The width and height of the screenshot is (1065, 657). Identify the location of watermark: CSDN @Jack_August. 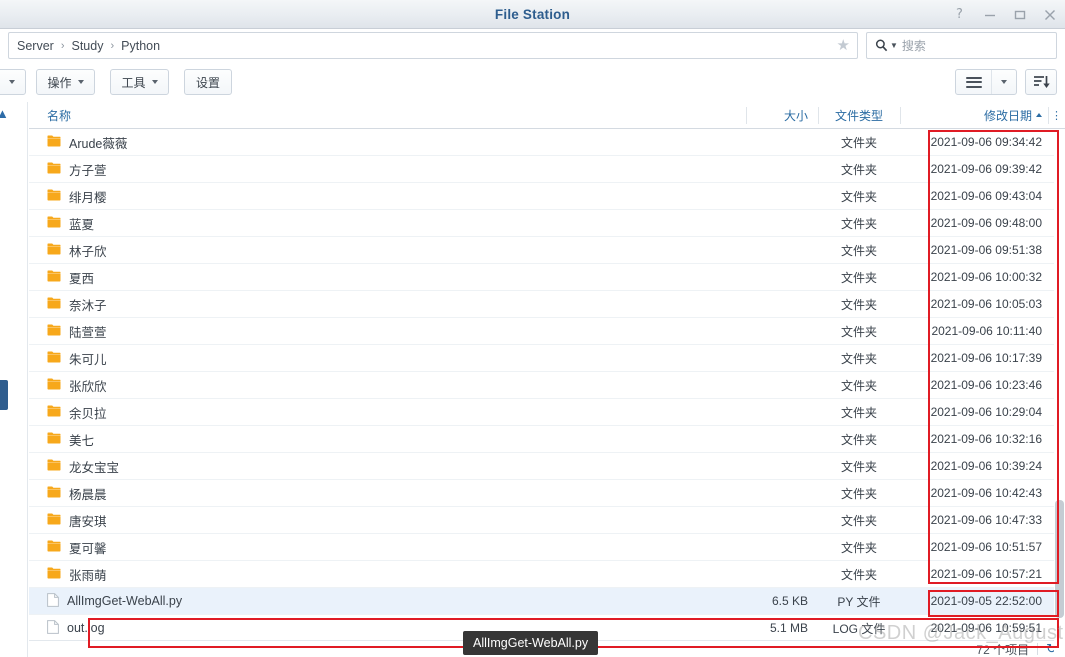
(961, 633).